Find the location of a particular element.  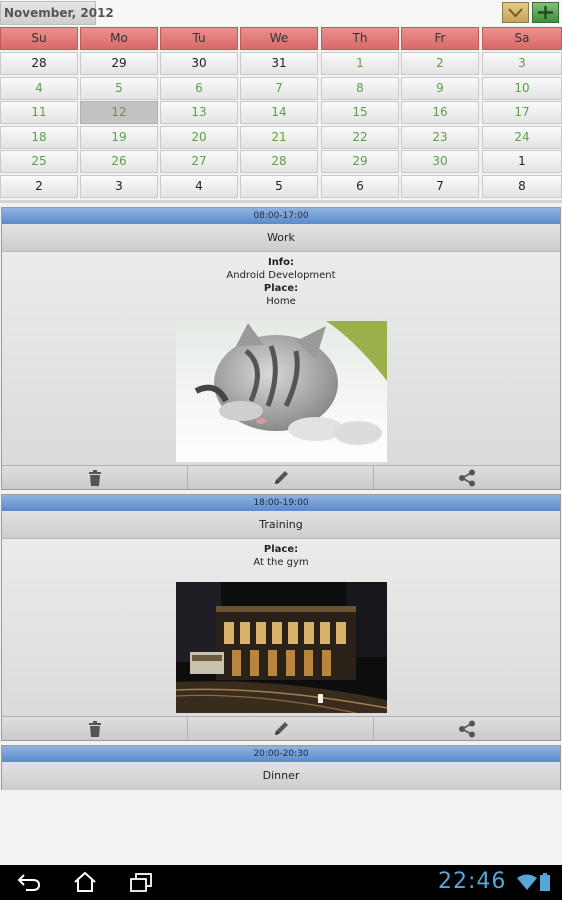

week-row: 25 26 27 28 29 30 1 is located at coordinates (281, 161).